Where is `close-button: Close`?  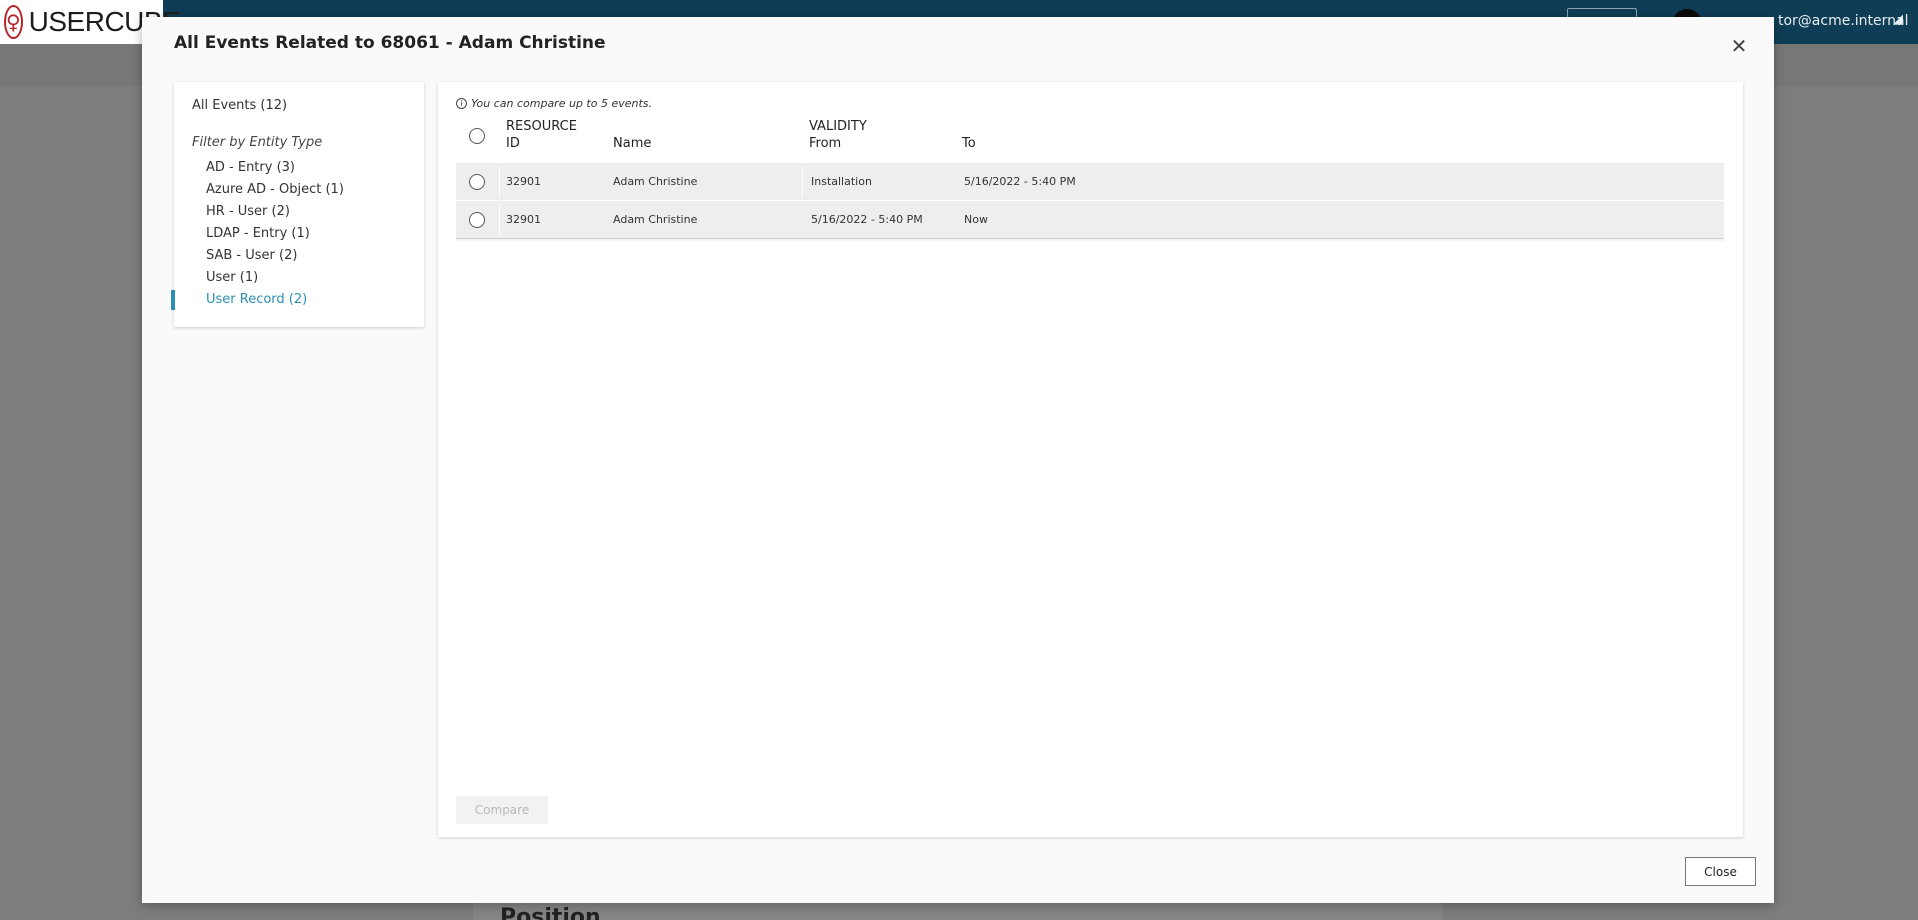 close-button: Close is located at coordinates (1720, 871).